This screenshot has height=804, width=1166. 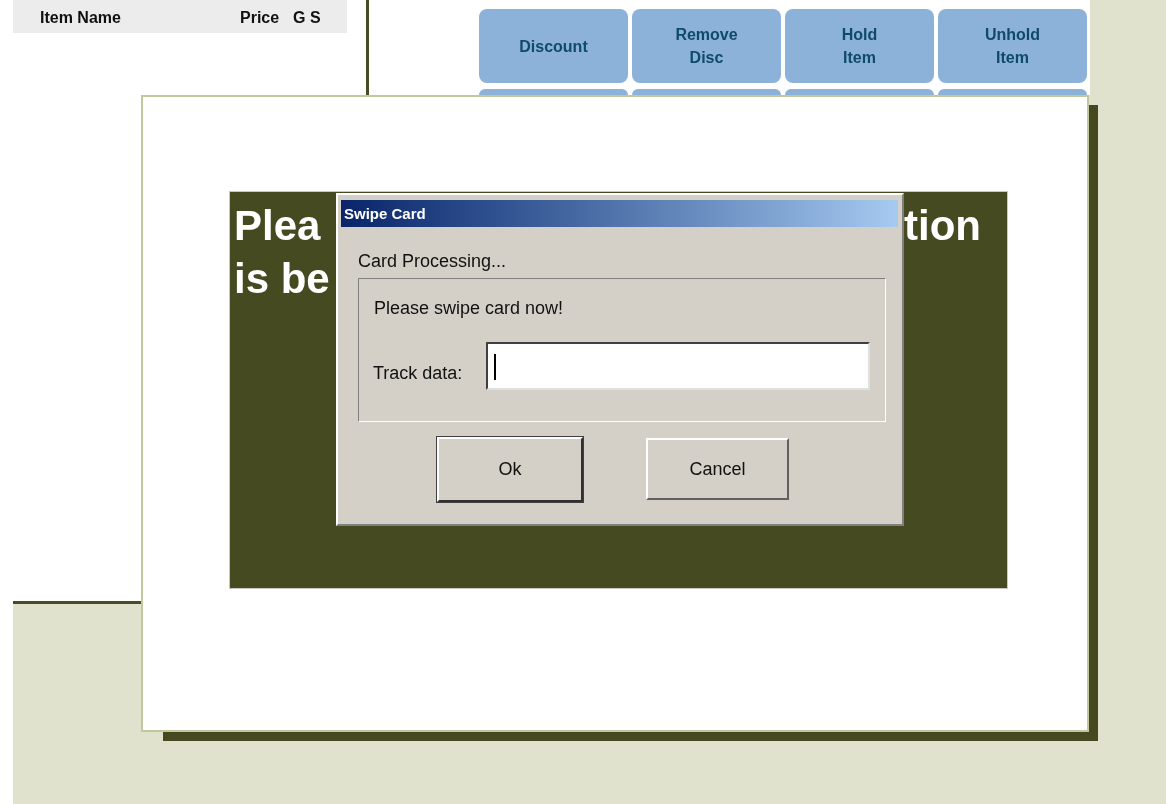 I want to click on dialog-button: Cancel, so click(x=717, y=469).